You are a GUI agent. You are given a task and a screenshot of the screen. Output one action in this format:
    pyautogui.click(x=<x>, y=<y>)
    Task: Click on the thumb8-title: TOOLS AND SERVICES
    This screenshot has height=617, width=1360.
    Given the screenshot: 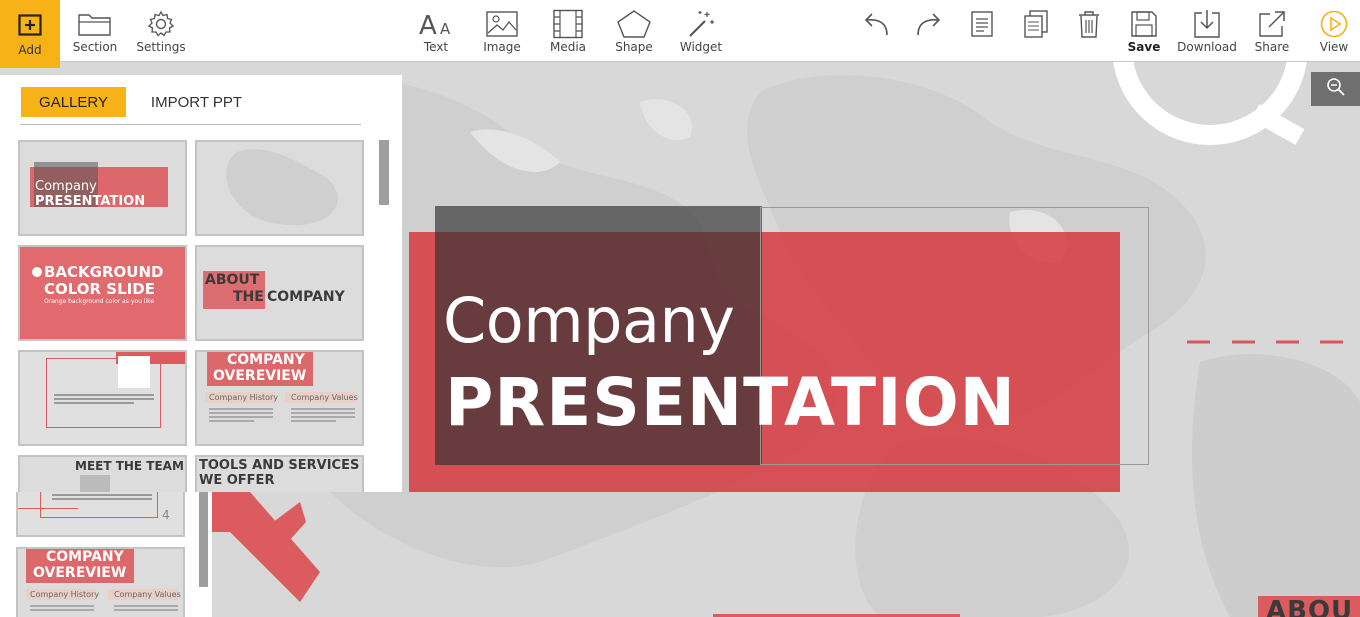 What is the action you would take?
    pyautogui.click(x=279, y=465)
    